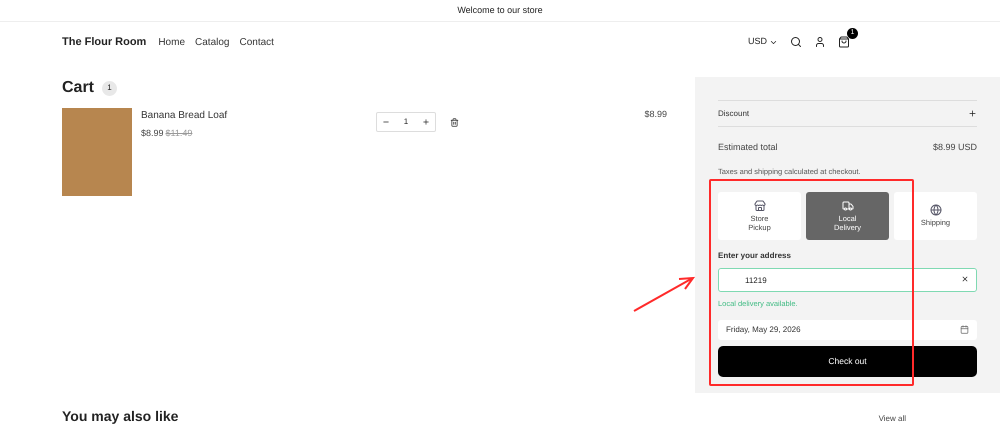  What do you see at coordinates (258, 115) in the screenshot?
I see `product-name: Banana Bread Loaf` at bounding box center [258, 115].